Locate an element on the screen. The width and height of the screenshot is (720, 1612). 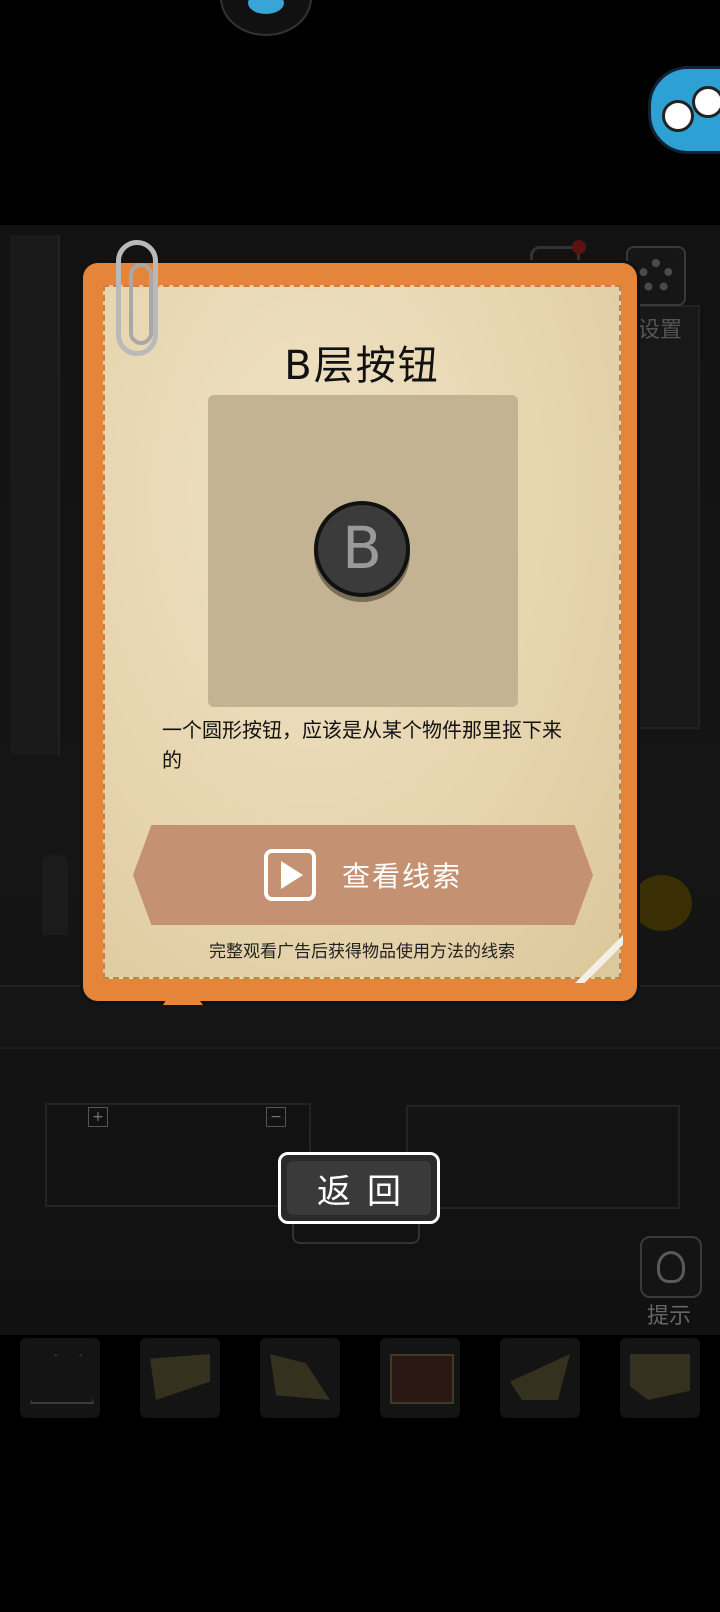
top-character-icon is located at coordinates (266, 18).